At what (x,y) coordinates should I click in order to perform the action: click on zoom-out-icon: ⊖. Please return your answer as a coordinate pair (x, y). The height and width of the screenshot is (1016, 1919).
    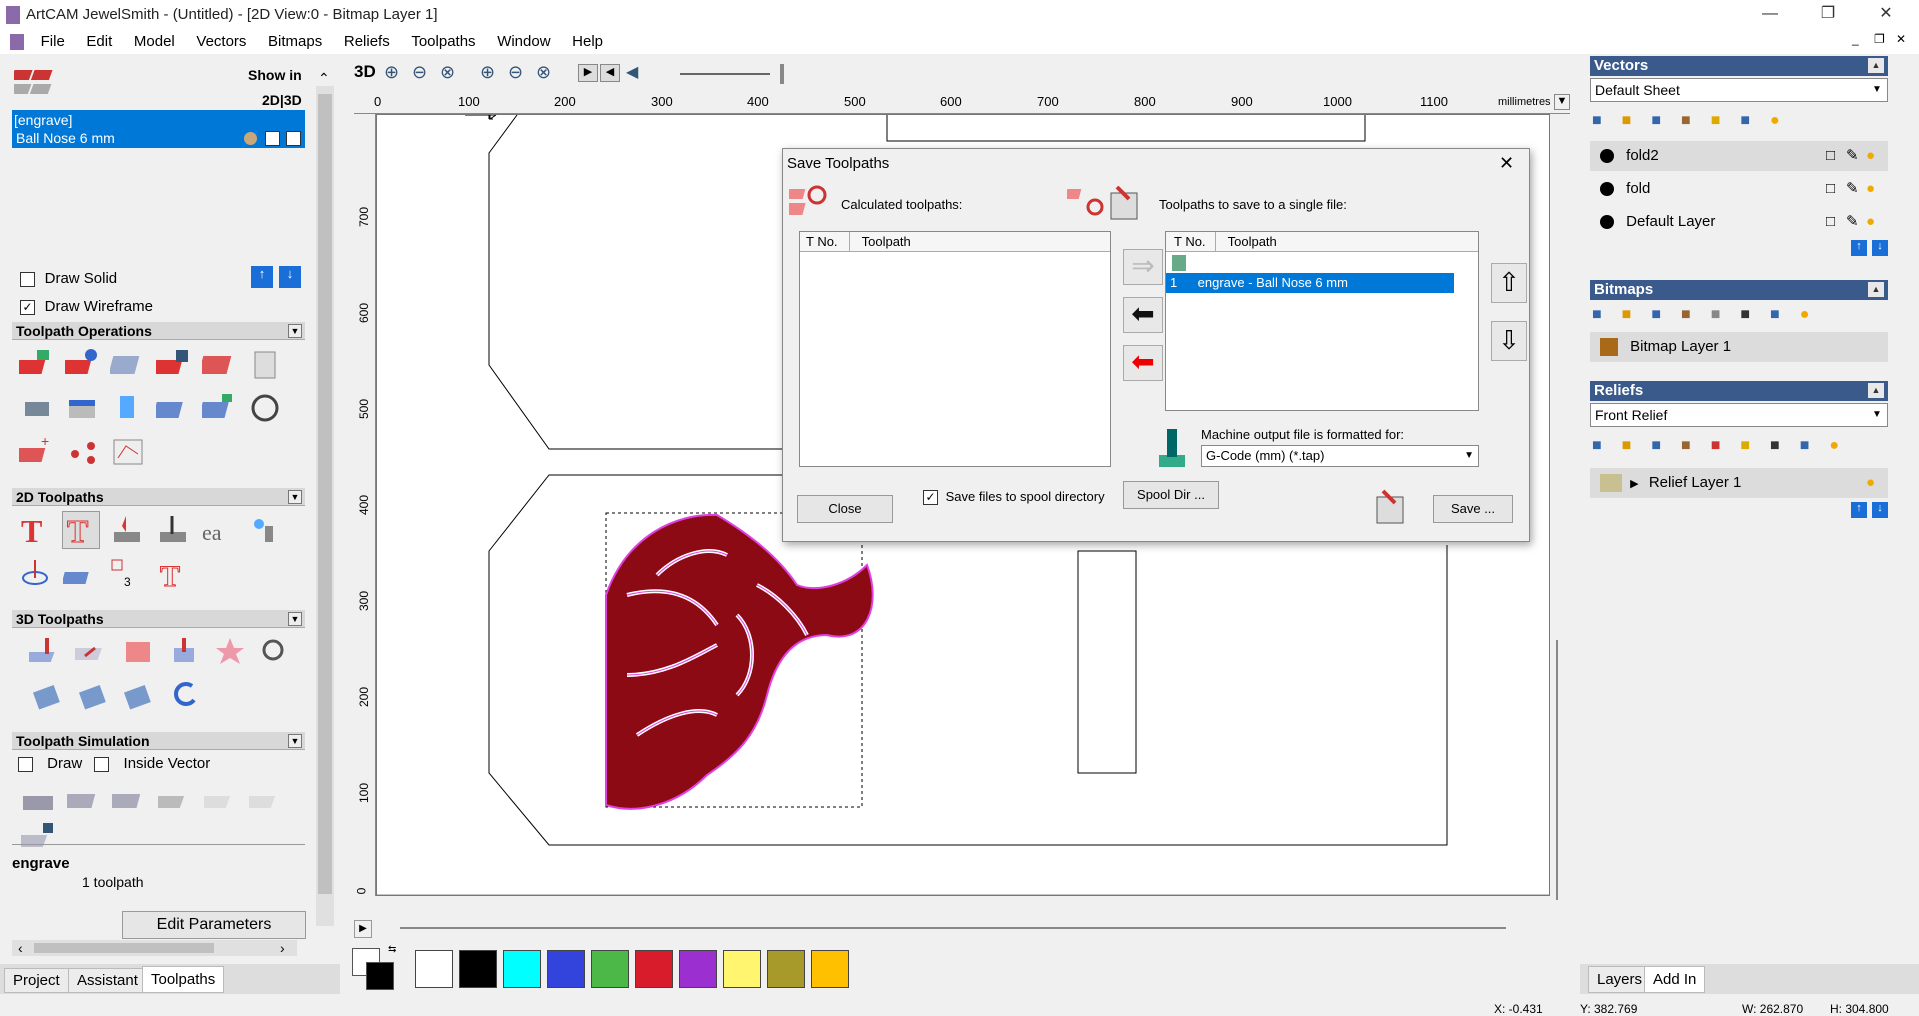
    Looking at the image, I should click on (419, 72).